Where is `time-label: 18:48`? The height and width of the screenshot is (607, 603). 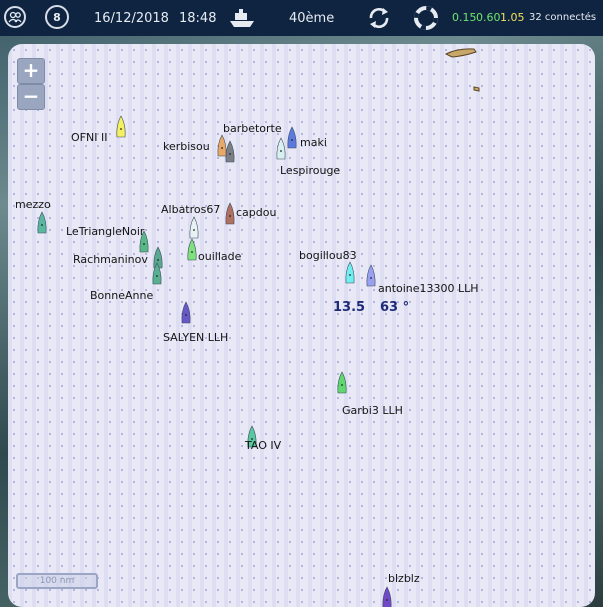 time-label: 18:48 is located at coordinates (198, 18).